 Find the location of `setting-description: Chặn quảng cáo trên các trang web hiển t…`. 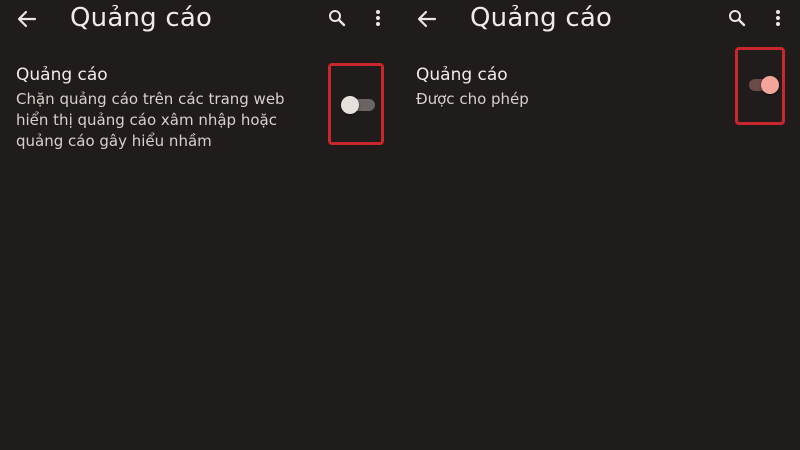

setting-description: Chặn quảng cáo trên các trang web hiển t… is located at coordinates (150, 120).